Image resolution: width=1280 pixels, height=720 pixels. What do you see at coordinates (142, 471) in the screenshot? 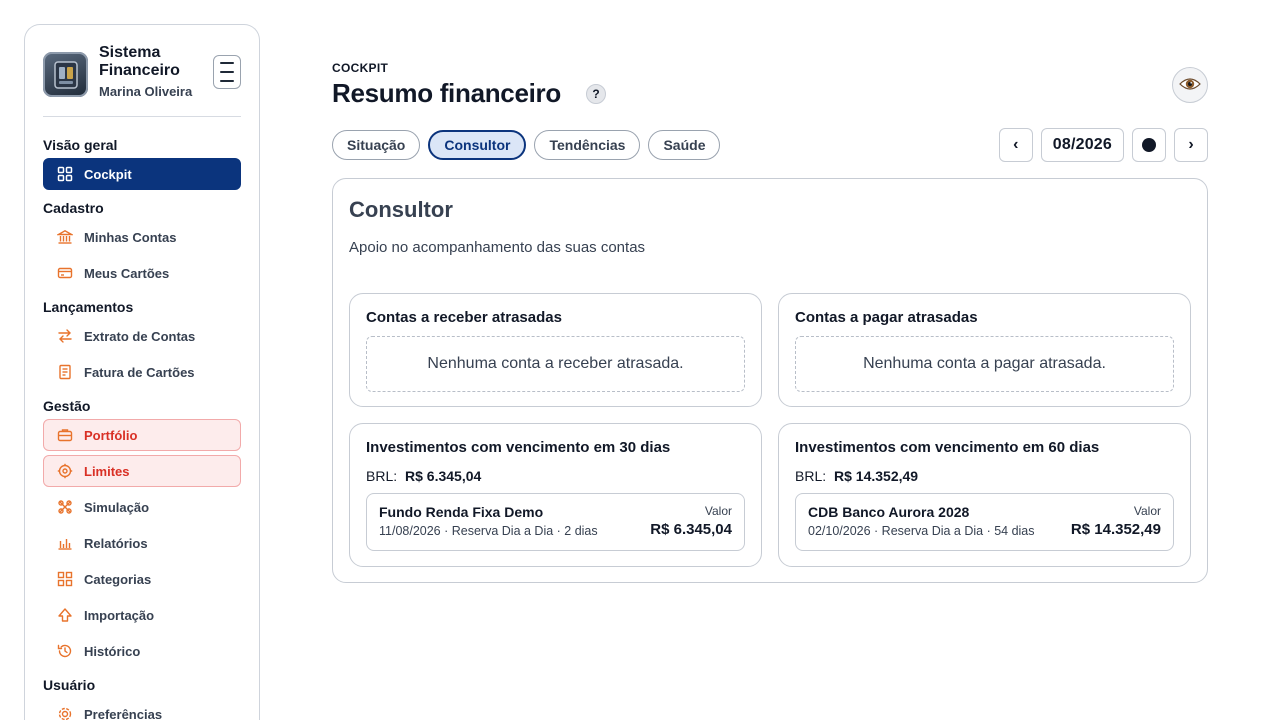
I see `sidebar-item-limites: Limites` at bounding box center [142, 471].